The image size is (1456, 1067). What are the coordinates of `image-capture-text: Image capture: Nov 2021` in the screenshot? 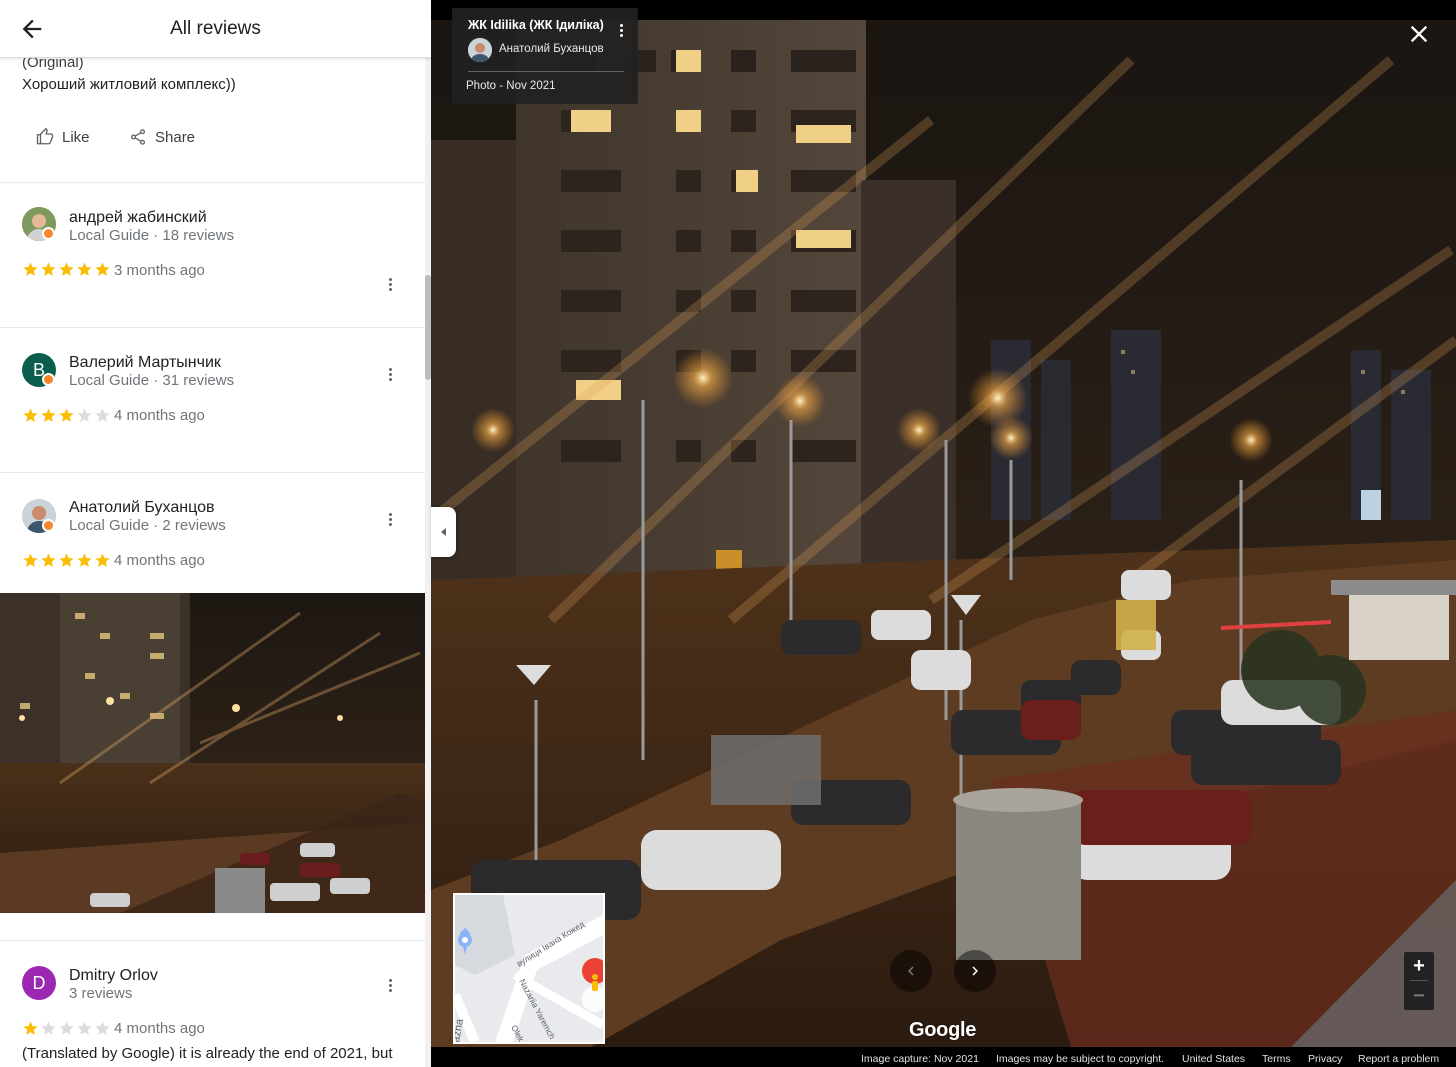 It's located at (920, 1059).